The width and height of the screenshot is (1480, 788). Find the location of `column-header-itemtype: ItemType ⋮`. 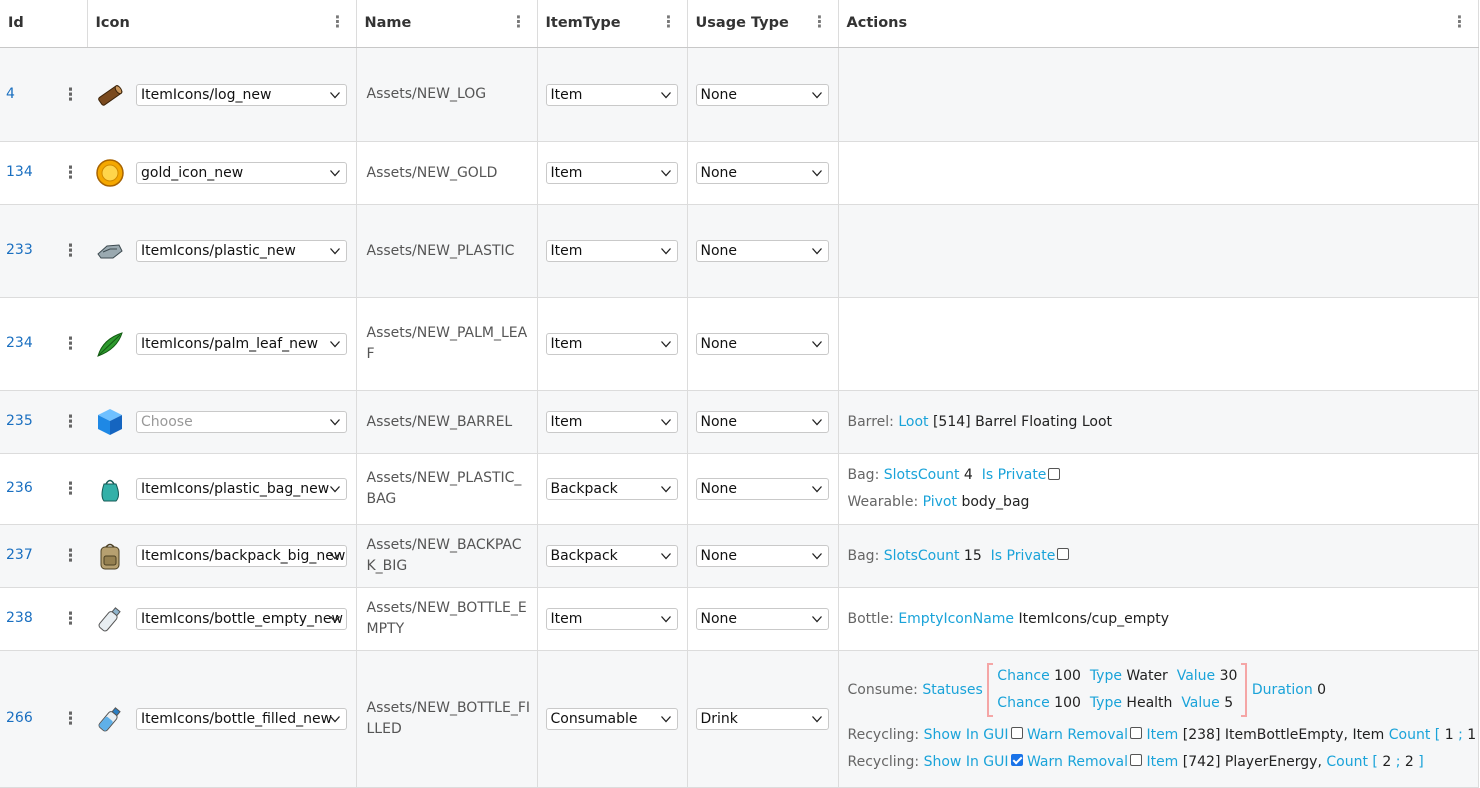

column-header-itemtype: ItemType ⋮ is located at coordinates (612, 24).